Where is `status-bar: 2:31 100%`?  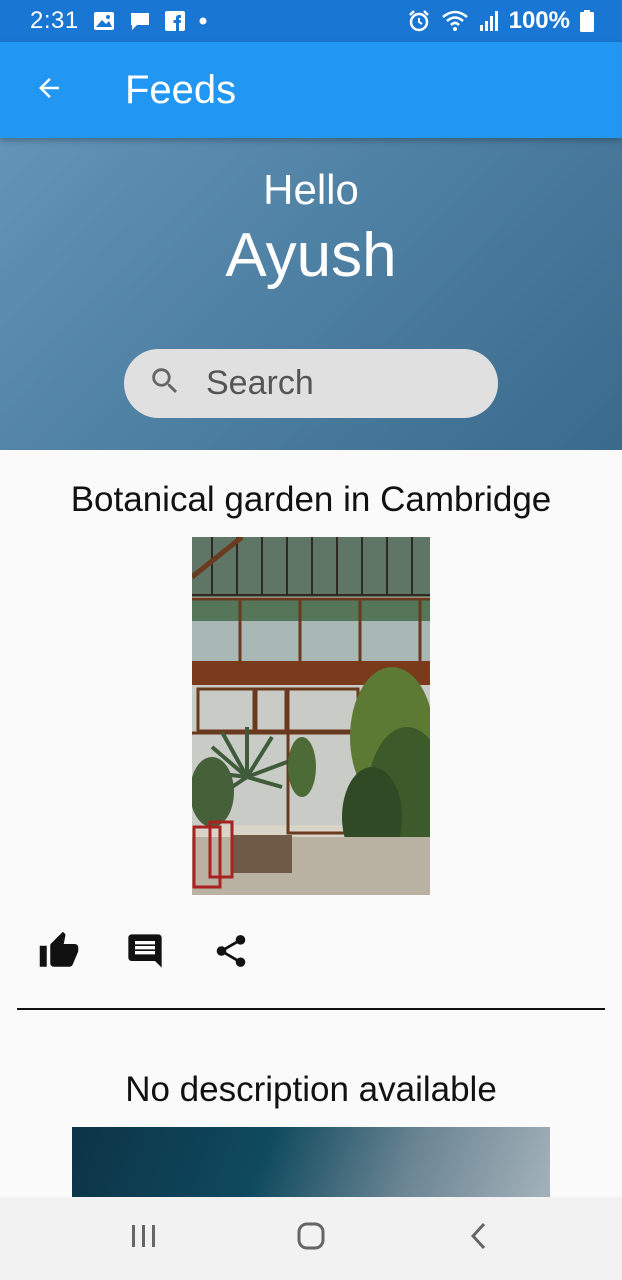 status-bar: 2:31 100% is located at coordinates (311, 21).